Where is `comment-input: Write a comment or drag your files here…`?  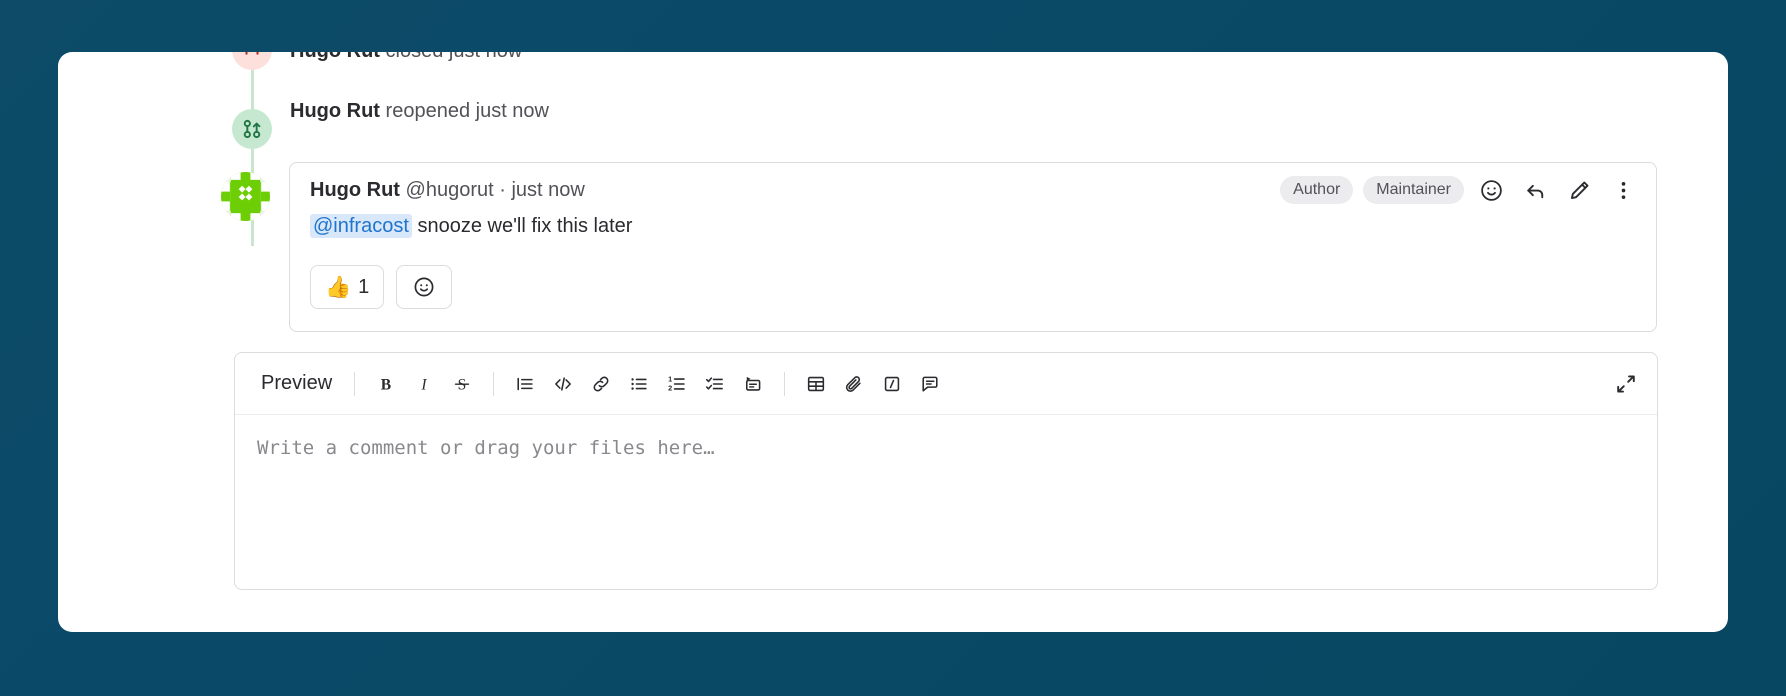
comment-input: Write a comment or drag your files here… is located at coordinates (946, 448).